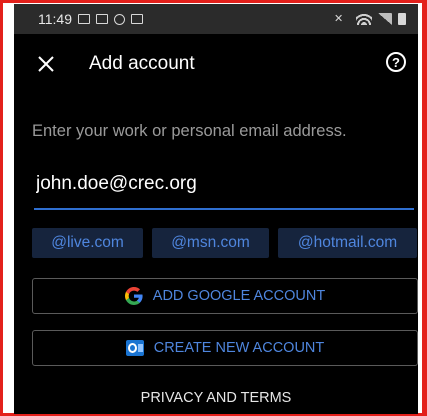 The width and height of the screenshot is (427, 416). Describe the element at coordinates (225, 184) in the screenshot. I see `email-input` at that location.